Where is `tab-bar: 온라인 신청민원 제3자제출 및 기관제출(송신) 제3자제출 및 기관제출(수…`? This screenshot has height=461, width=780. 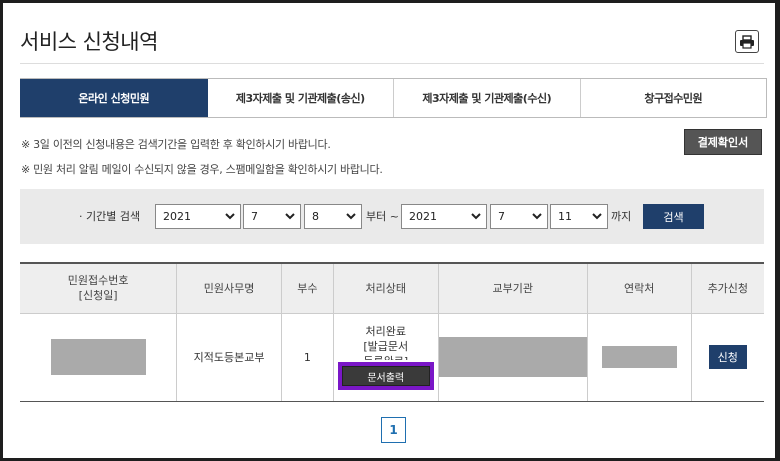 tab-bar: 온라인 신청민원 제3자제출 및 기관제출(송신) 제3자제출 및 기관제출(수… is located at coordinates (393, 98).